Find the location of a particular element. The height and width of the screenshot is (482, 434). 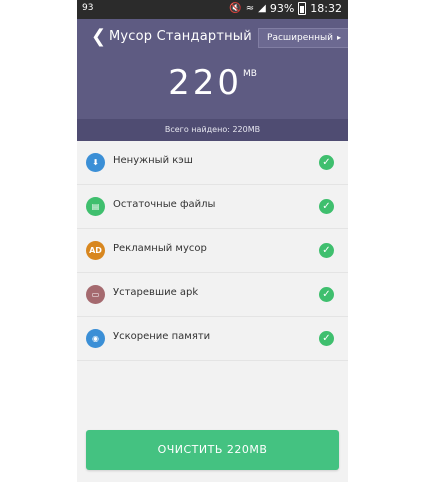

battery-percent: 93% is located at coordinates (282, 8).